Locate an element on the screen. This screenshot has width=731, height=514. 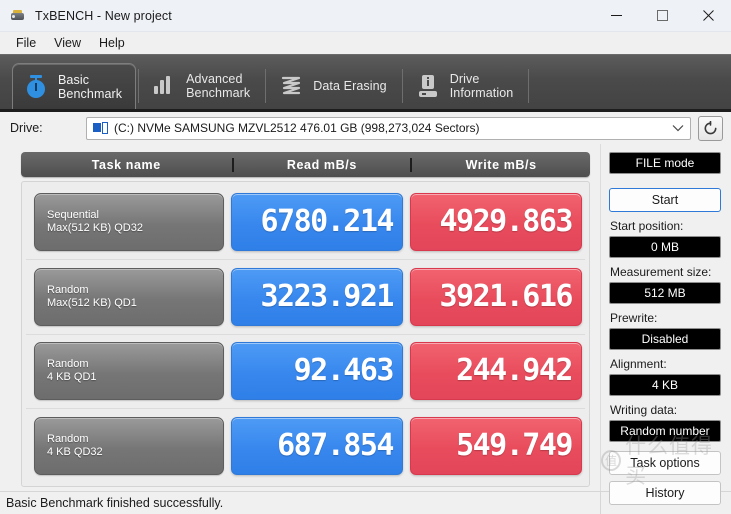
tab-label-basic-benchmark: Basic Benchmark is located at coordinates (90, 86).